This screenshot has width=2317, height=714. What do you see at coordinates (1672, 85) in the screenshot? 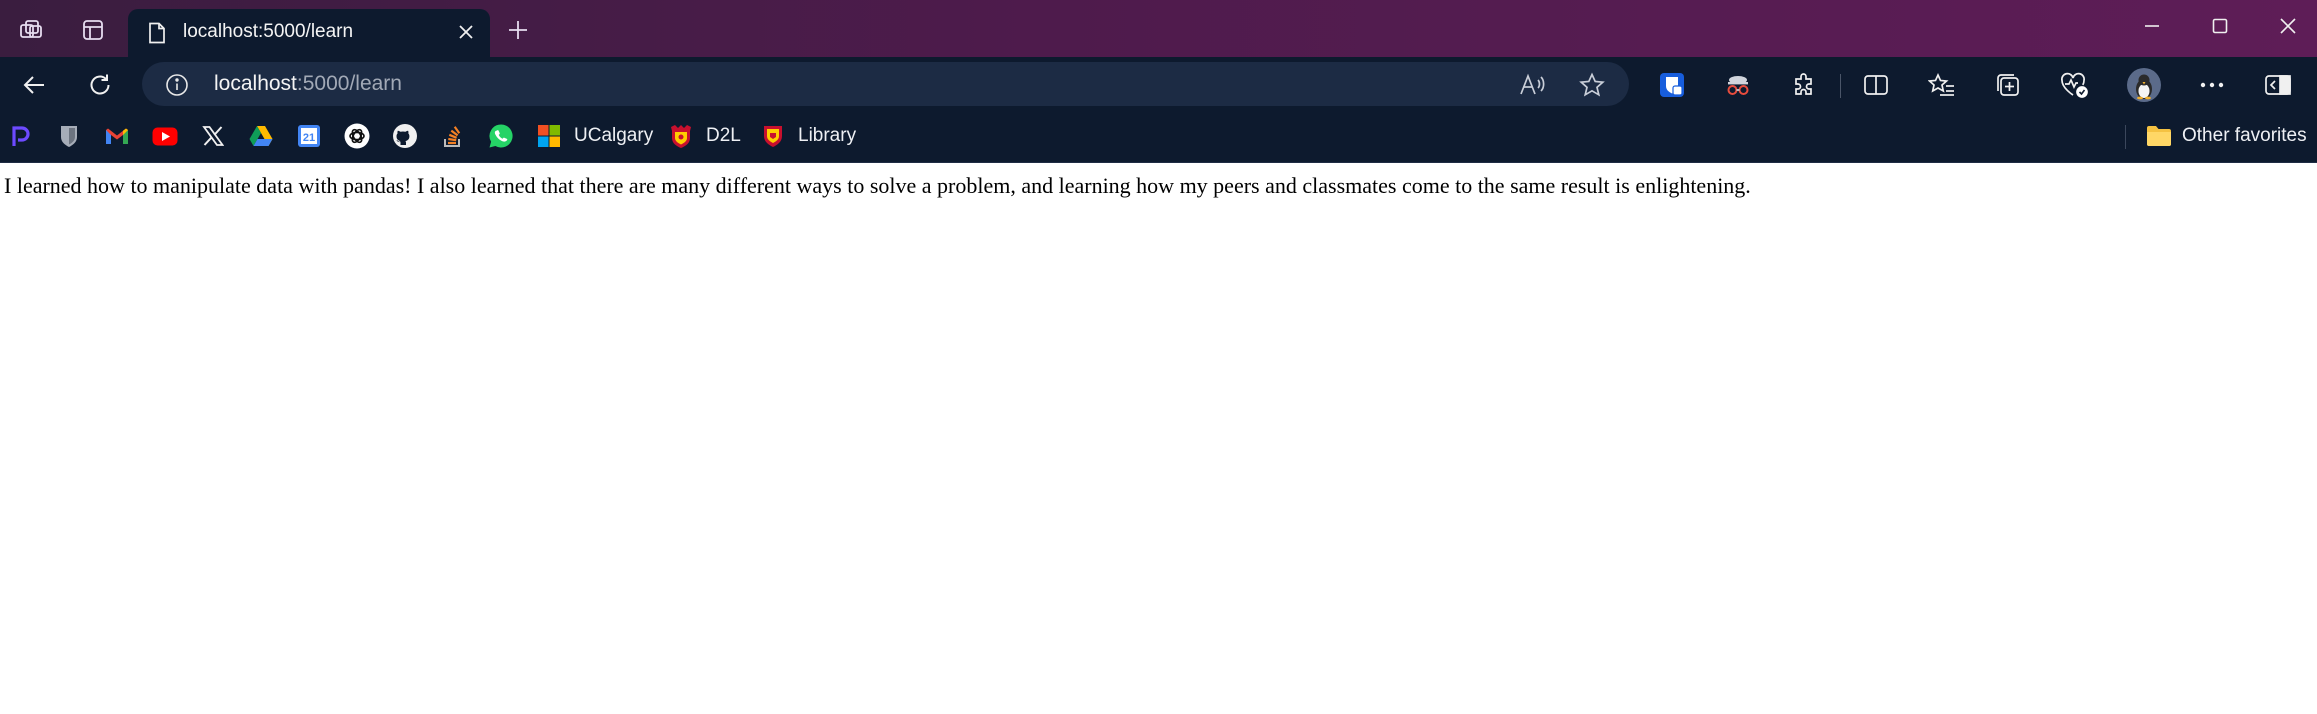
I see `bitwarden-extension-icon` at bounding box center [1672, 85].